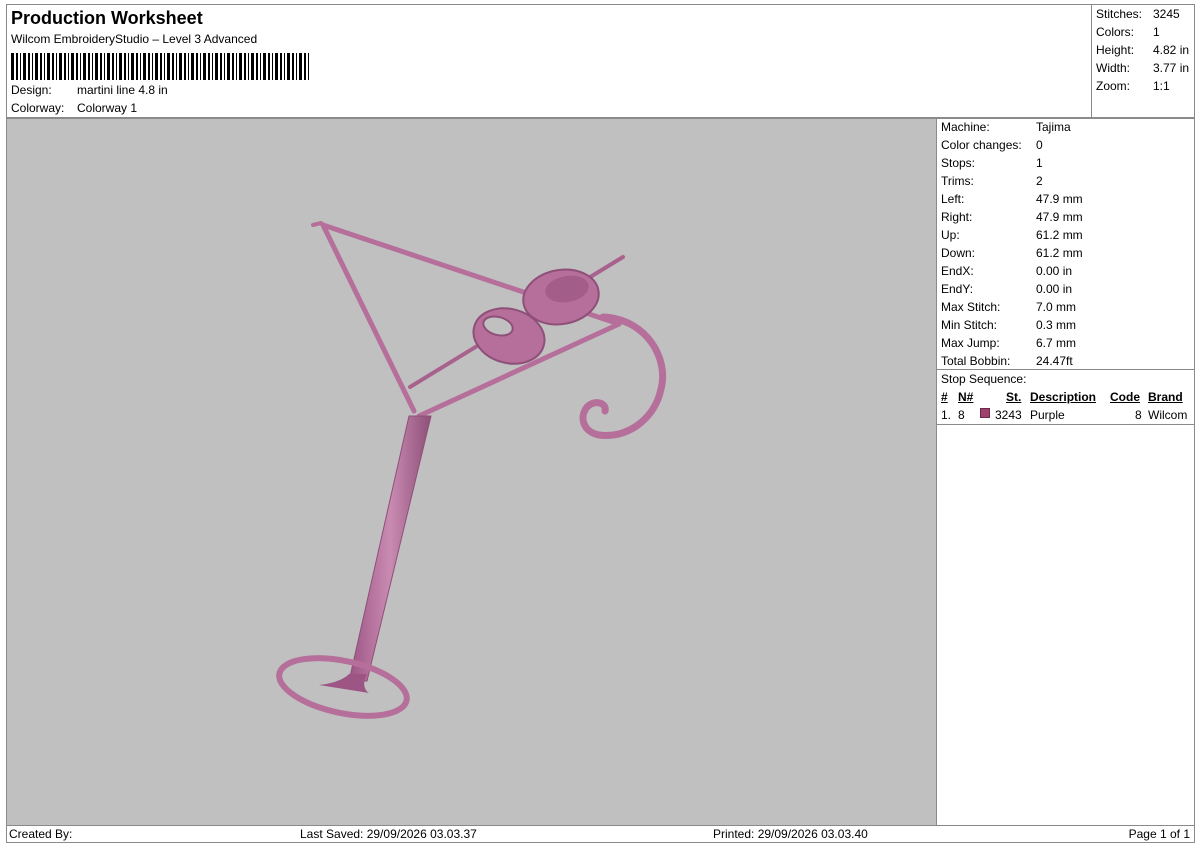 The width and height of the screenshot is (1200, 848). Describe the element at coordinates (1006, 271) in the screenshot. I see `machine-info-row: EndX: 0.00 in` at that location.